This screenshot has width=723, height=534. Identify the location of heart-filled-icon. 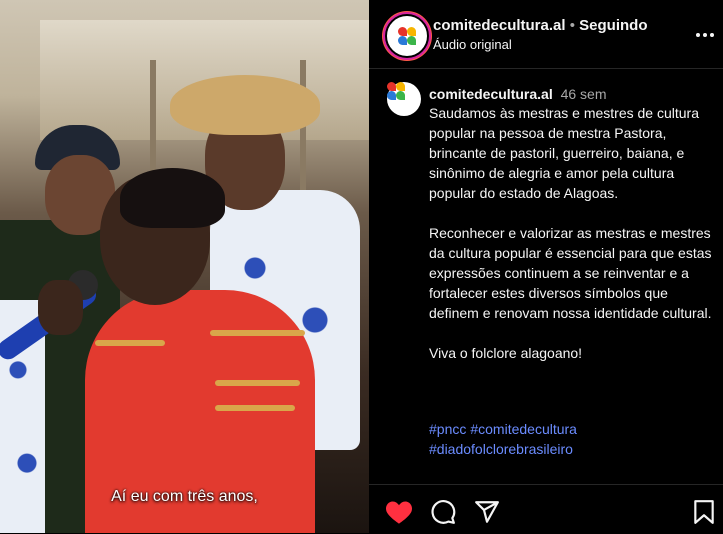
(399, 512).